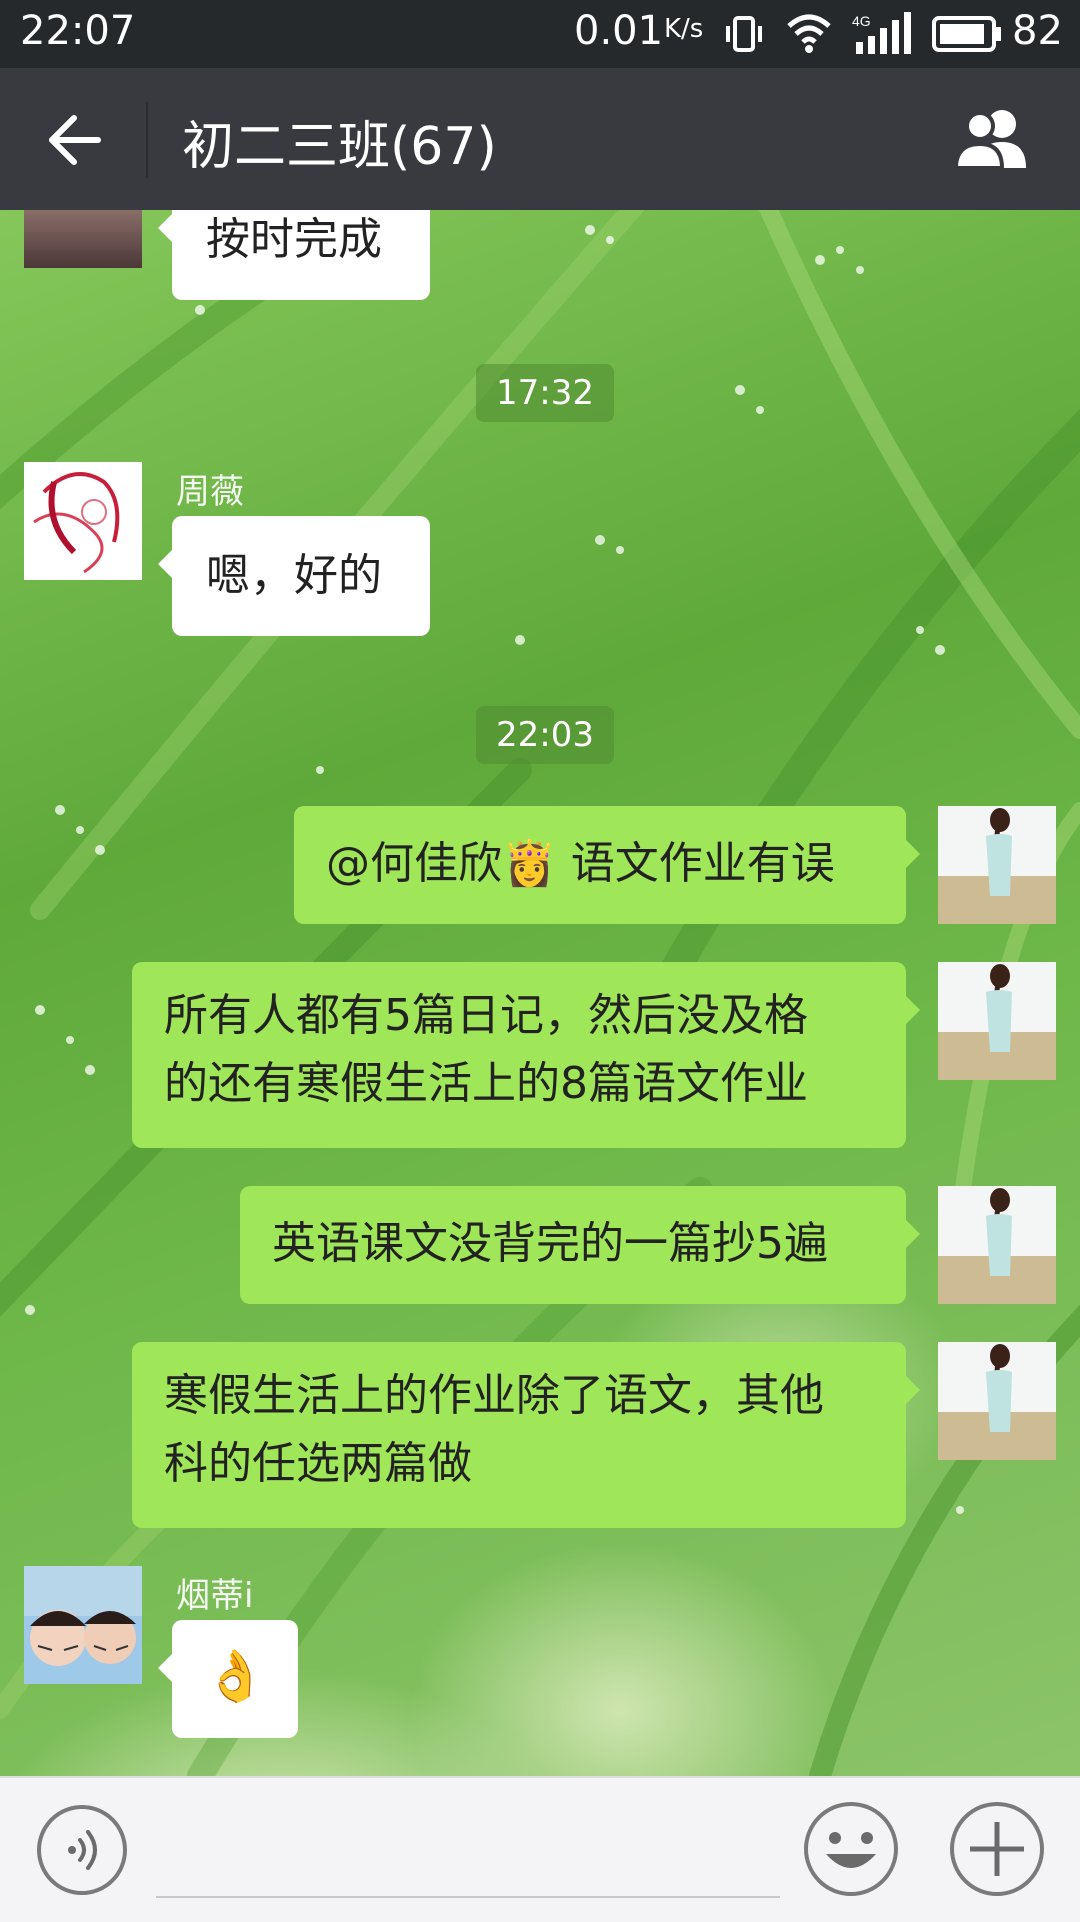  I want to click on emoji-icon, so click(851, 1849).